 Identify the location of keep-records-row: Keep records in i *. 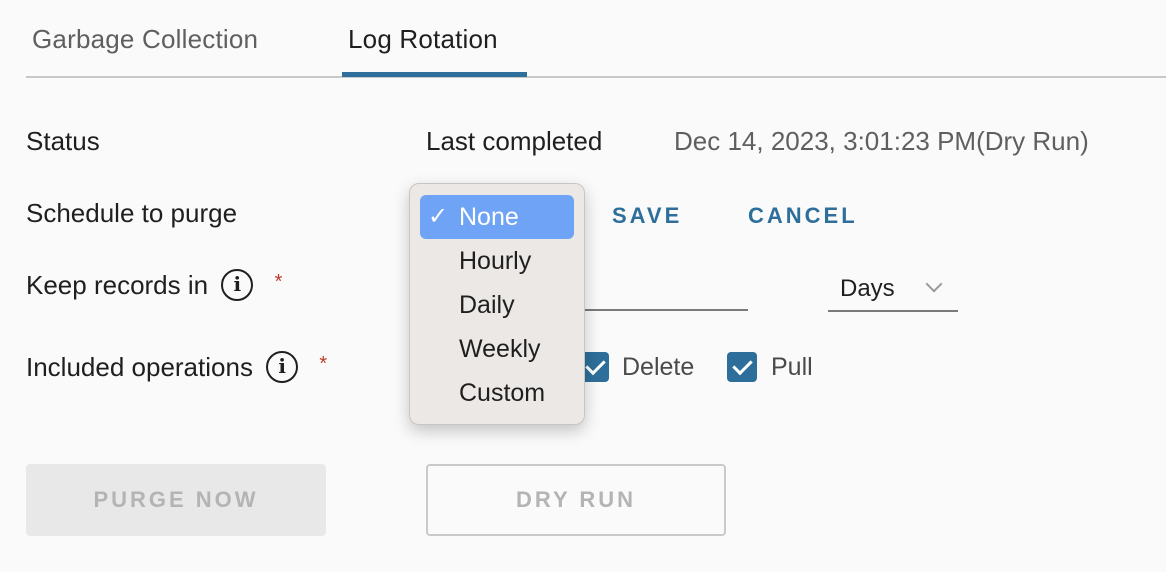
(154, 285).